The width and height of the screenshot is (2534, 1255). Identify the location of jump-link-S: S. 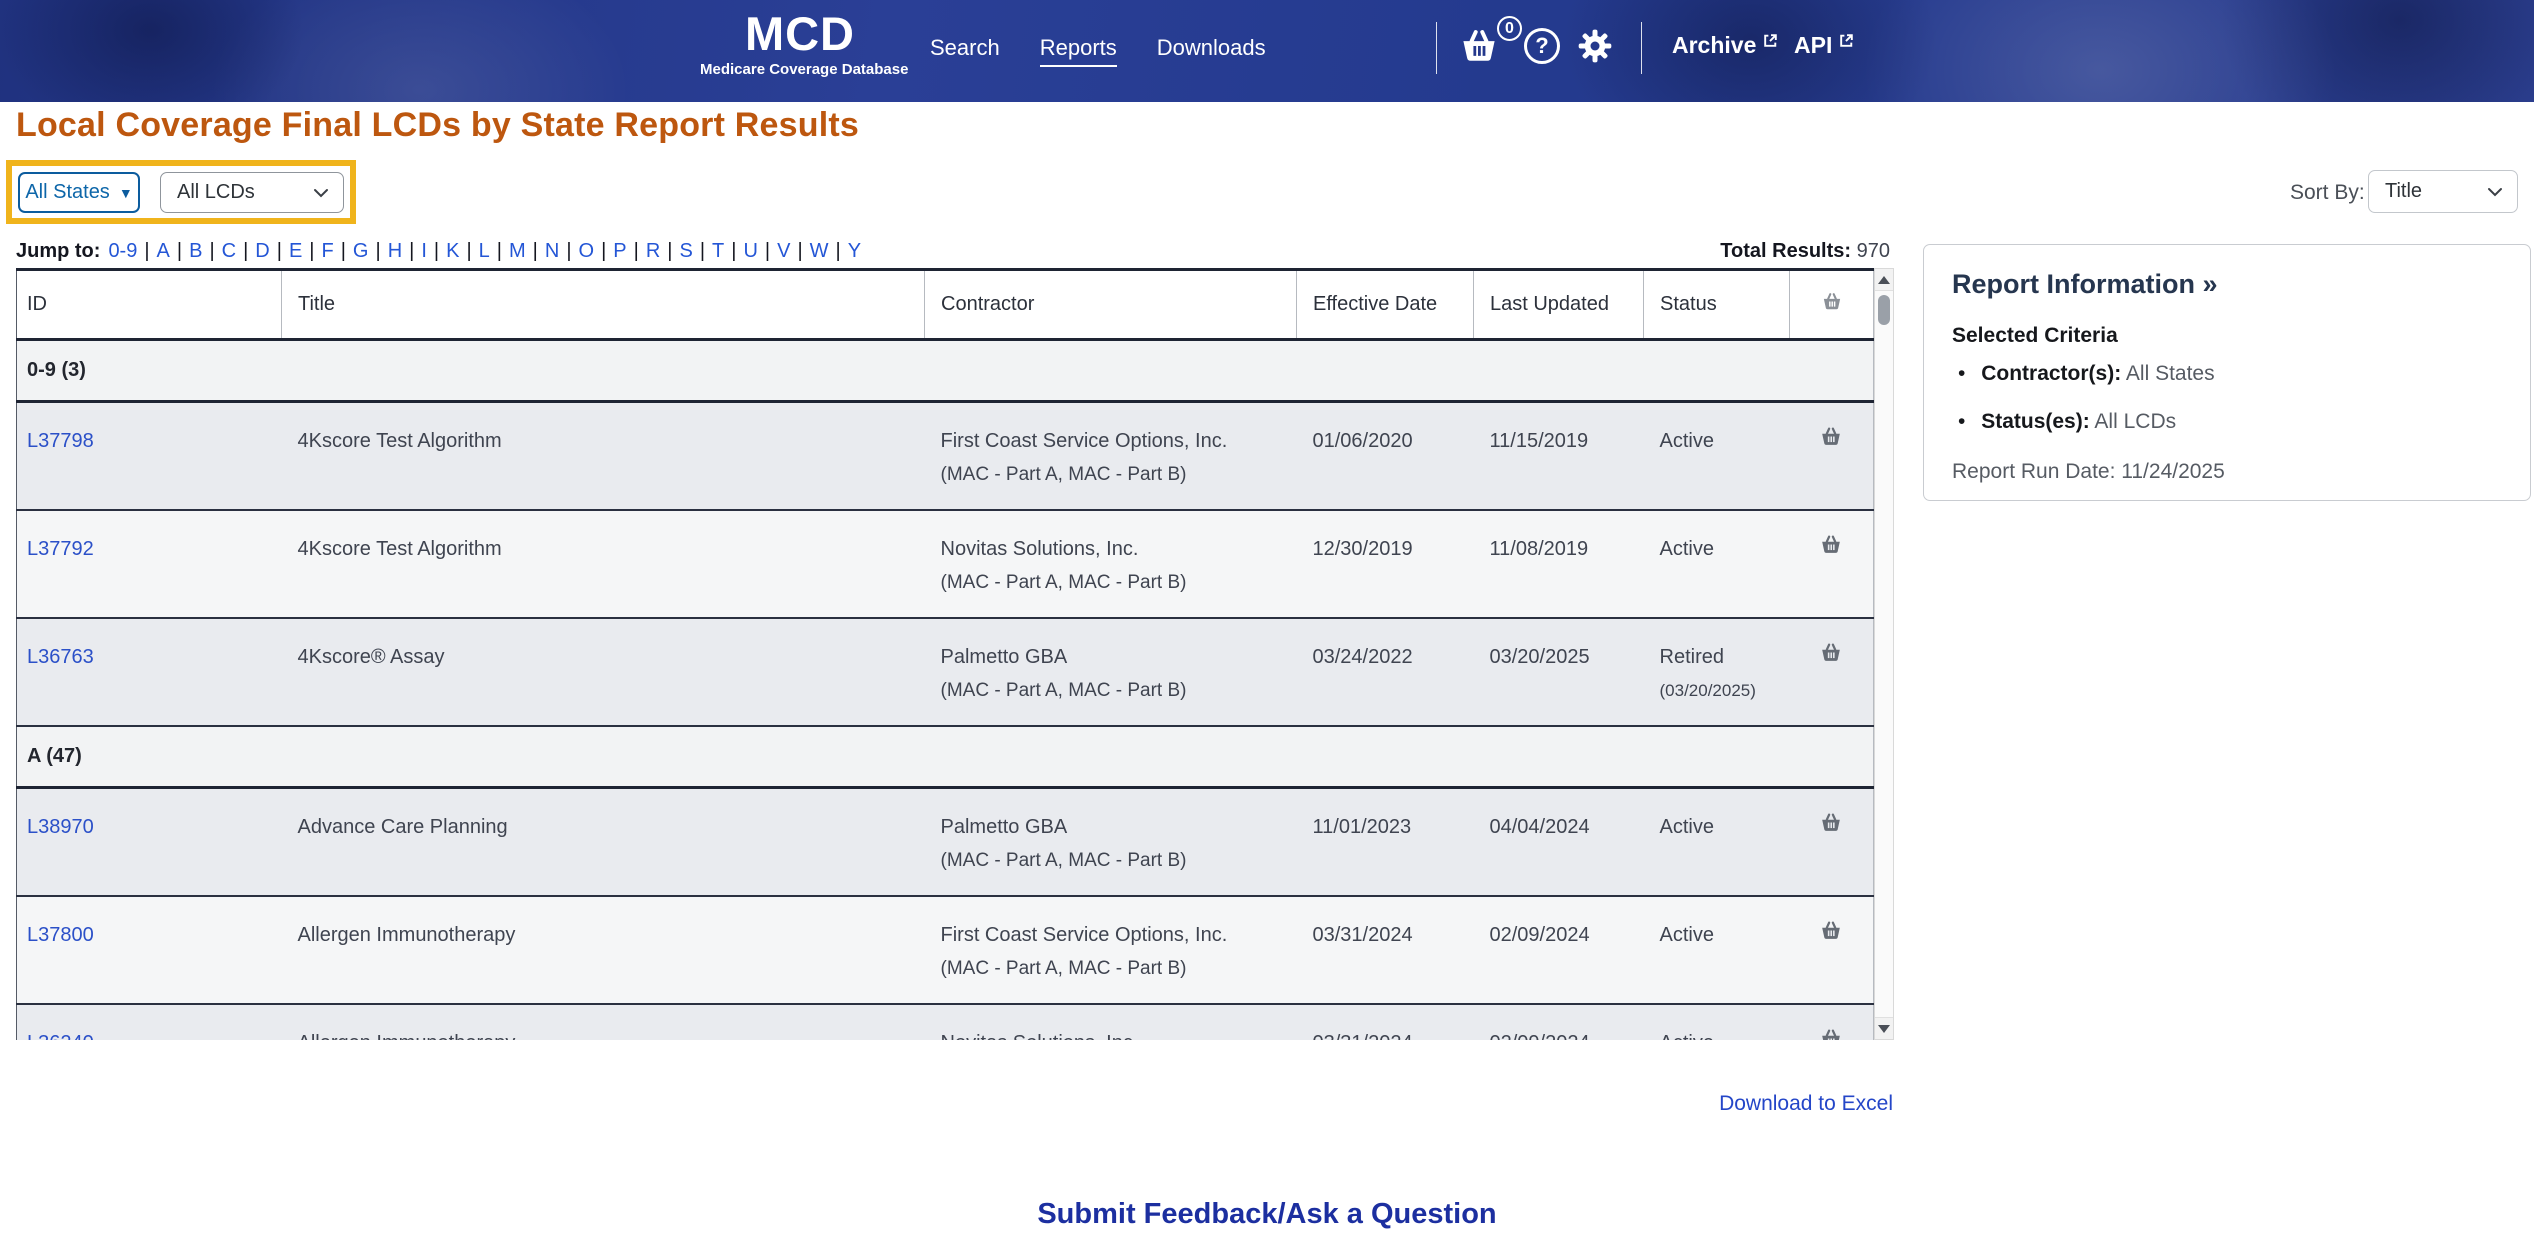
(685, 251).